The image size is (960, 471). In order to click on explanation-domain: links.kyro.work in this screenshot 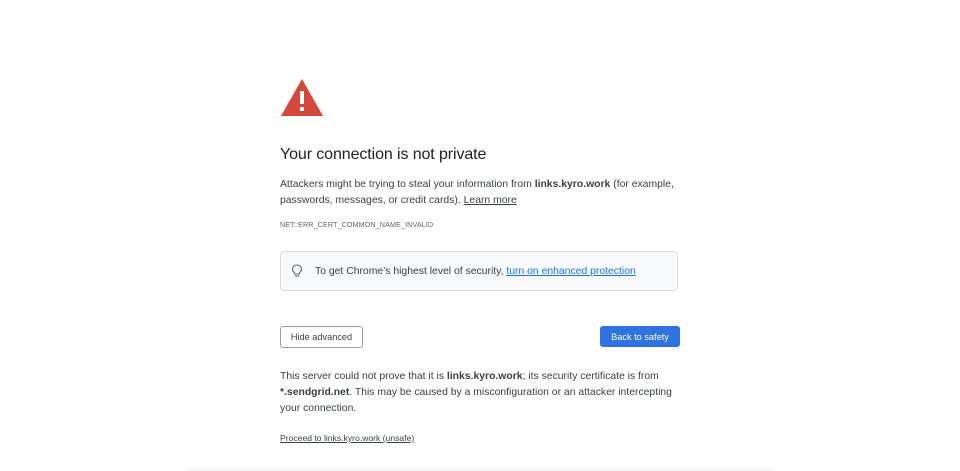, I will do `click(572, 184)`.